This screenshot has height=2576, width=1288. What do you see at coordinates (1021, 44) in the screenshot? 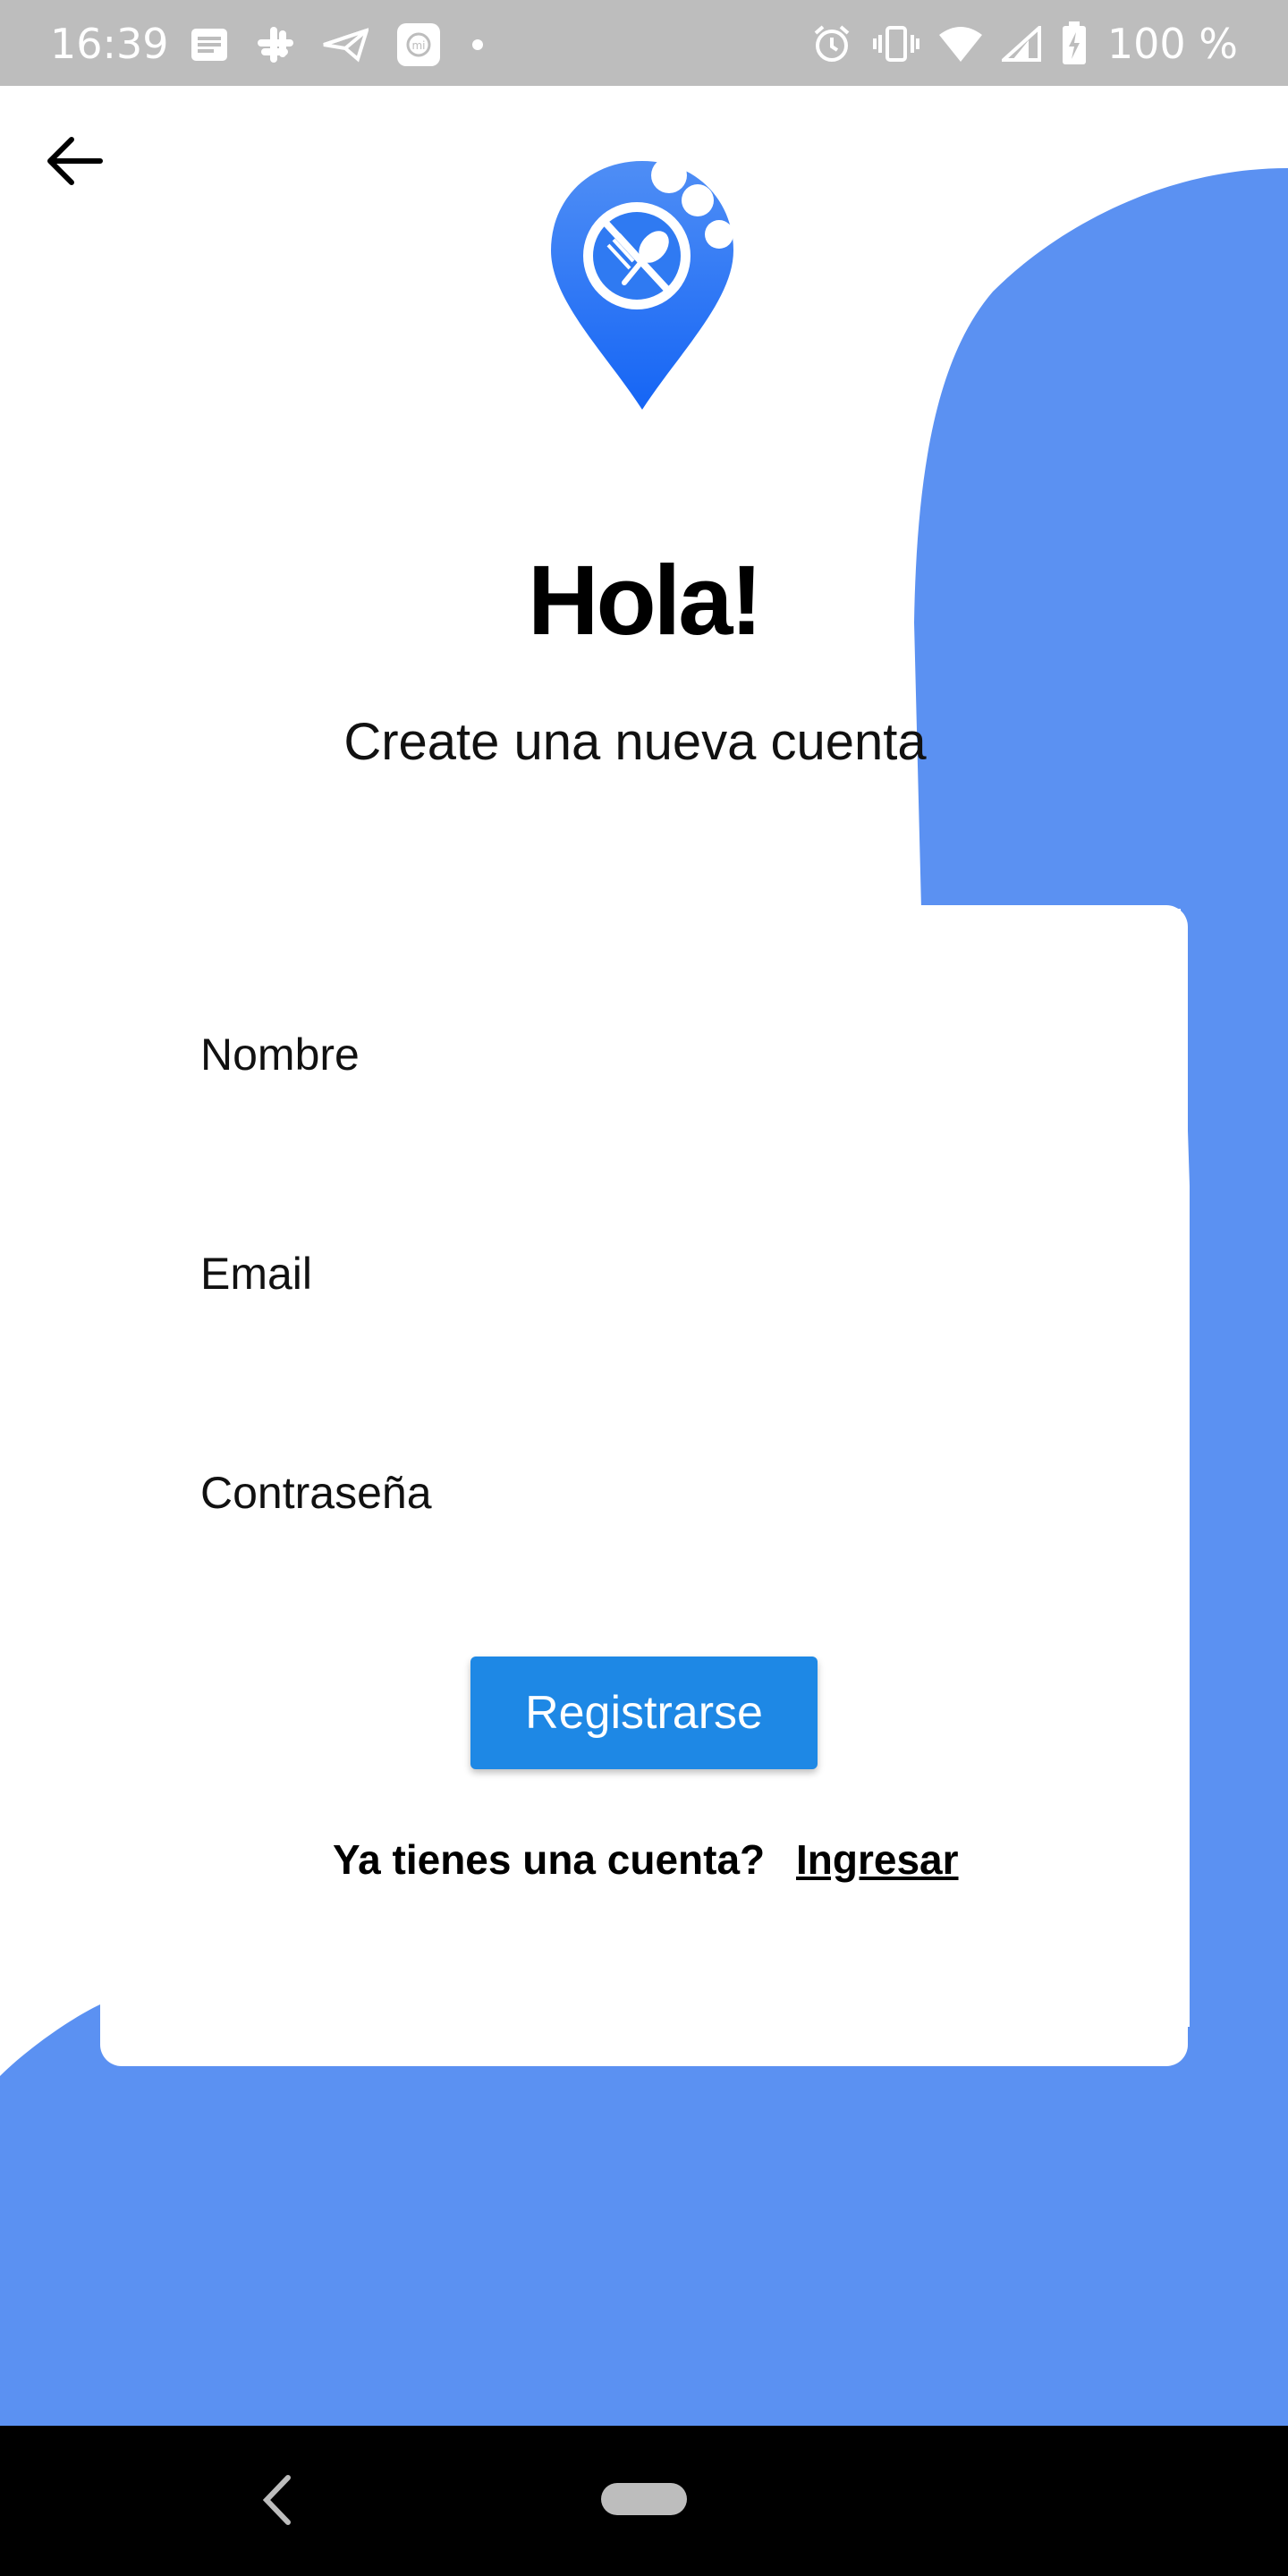
I see `signal-icon` at bounding box center [1021, 44].